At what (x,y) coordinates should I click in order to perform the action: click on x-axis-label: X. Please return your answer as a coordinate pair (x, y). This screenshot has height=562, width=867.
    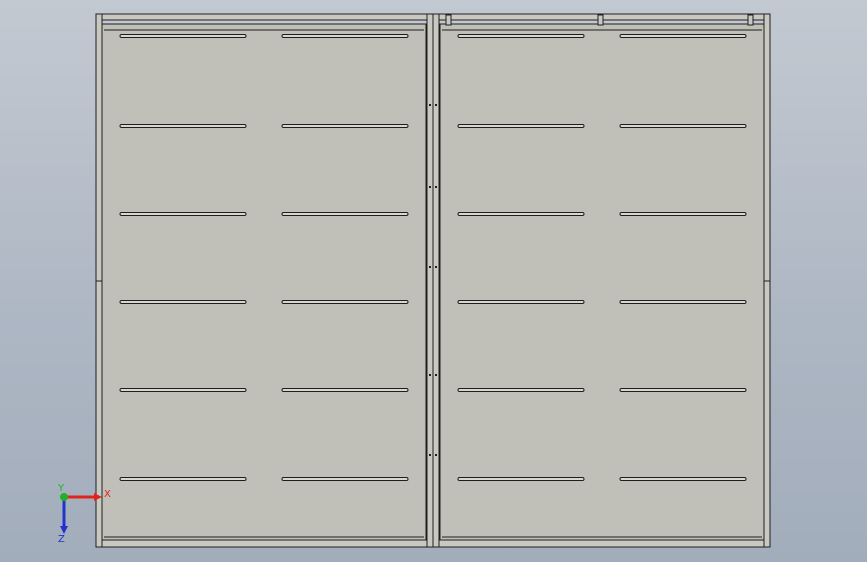
    Looking at the image, I should click on (107, 494).